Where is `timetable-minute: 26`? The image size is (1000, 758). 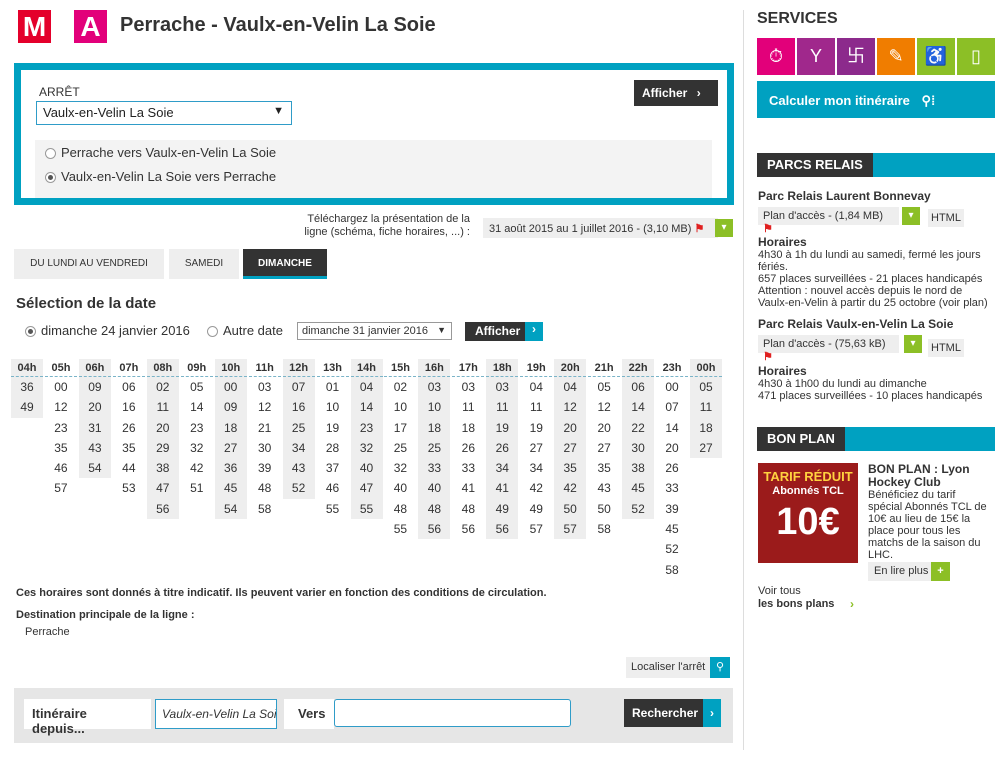 timetable-minute: 26 is located at coordinates (672, 468).